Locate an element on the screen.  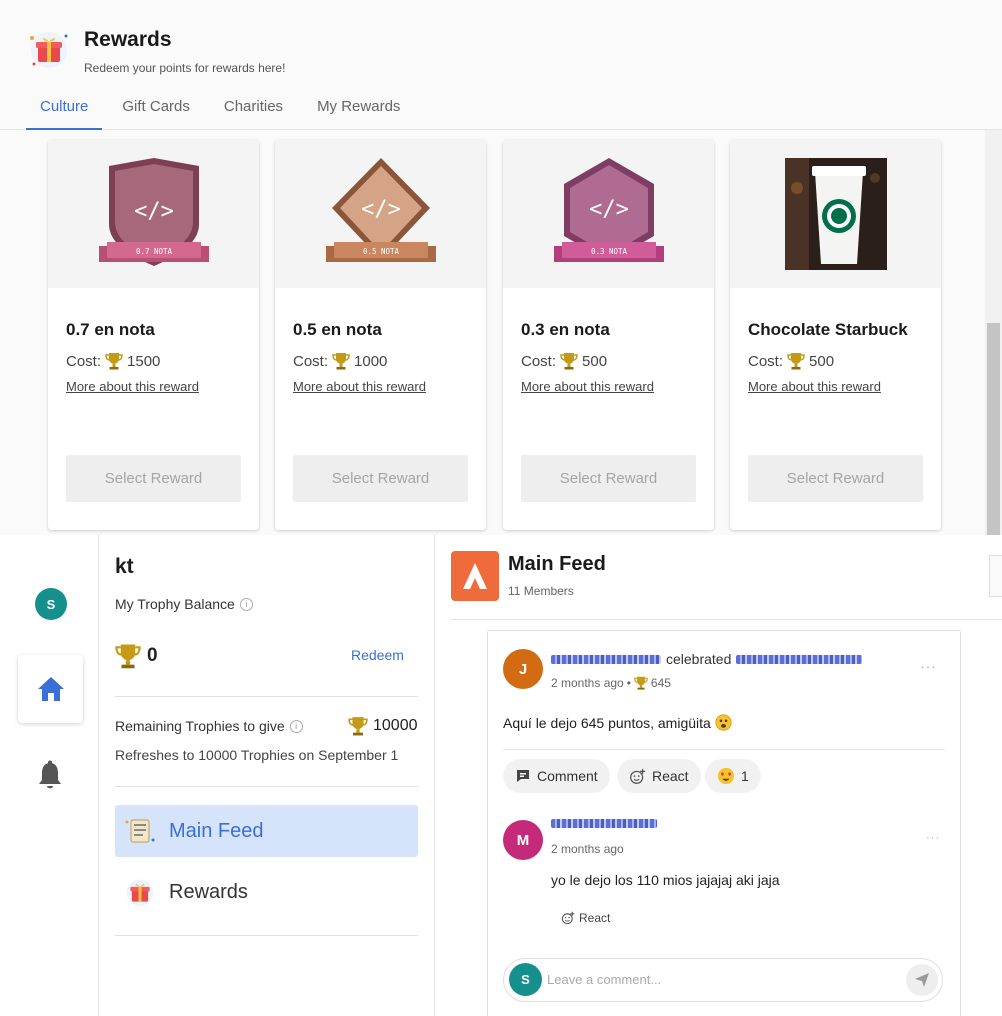
reward-name: 0.7 en nota is located at coordinates (110, 329).